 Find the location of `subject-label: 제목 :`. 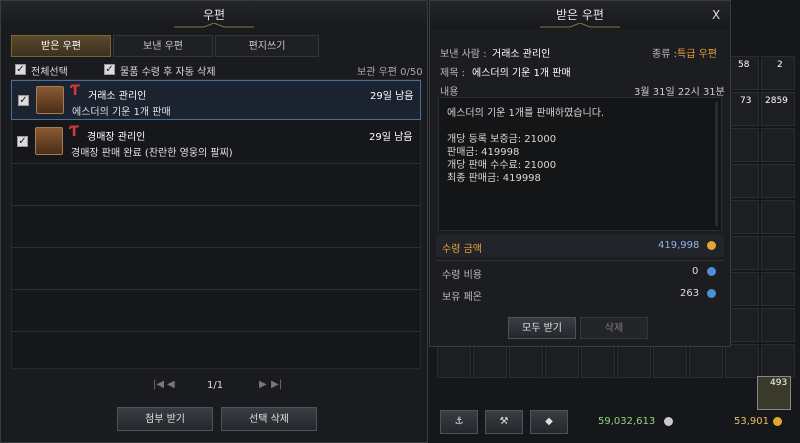

subject-label: 제목 : is located at coordinates (452, 73).